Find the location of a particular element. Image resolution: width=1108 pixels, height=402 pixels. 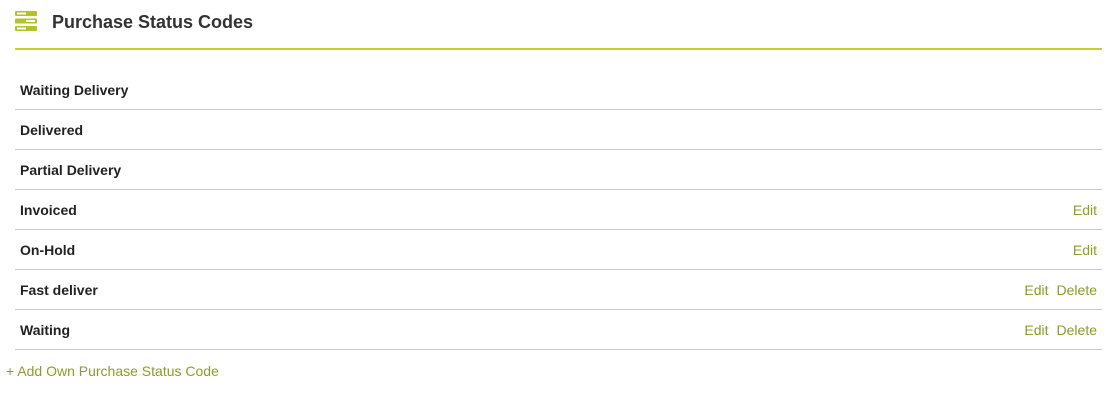

status-name: Invoiced is located at coordinates (48, 210).